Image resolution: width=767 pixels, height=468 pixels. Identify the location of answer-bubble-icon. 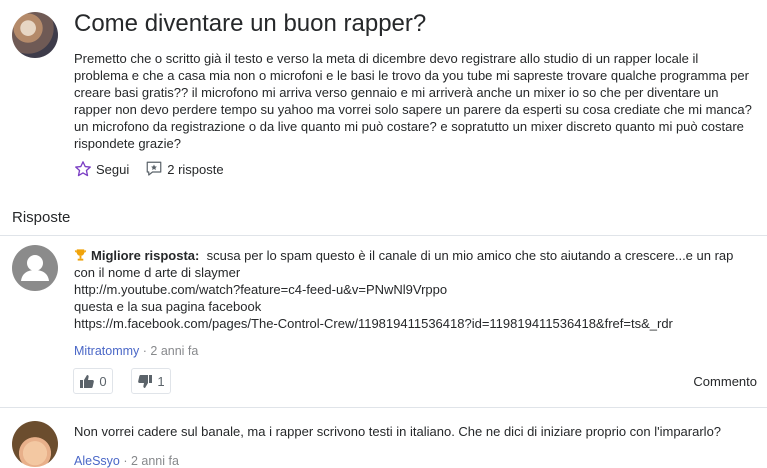
(154, 168).